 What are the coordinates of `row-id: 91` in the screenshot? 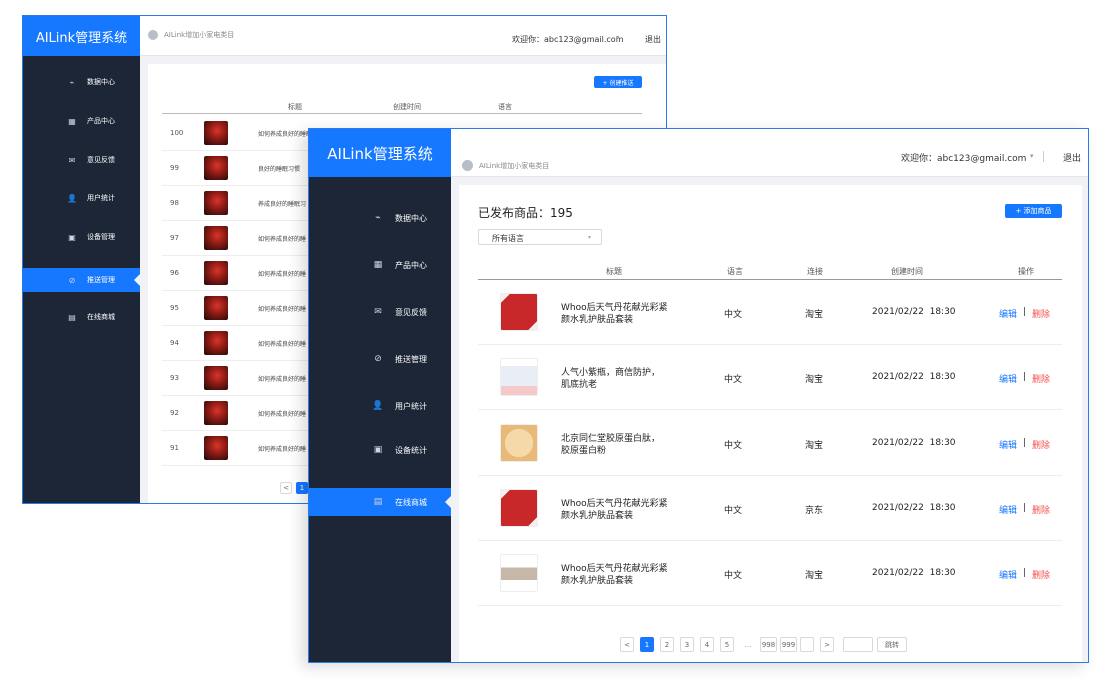 It's located at (174, 448).